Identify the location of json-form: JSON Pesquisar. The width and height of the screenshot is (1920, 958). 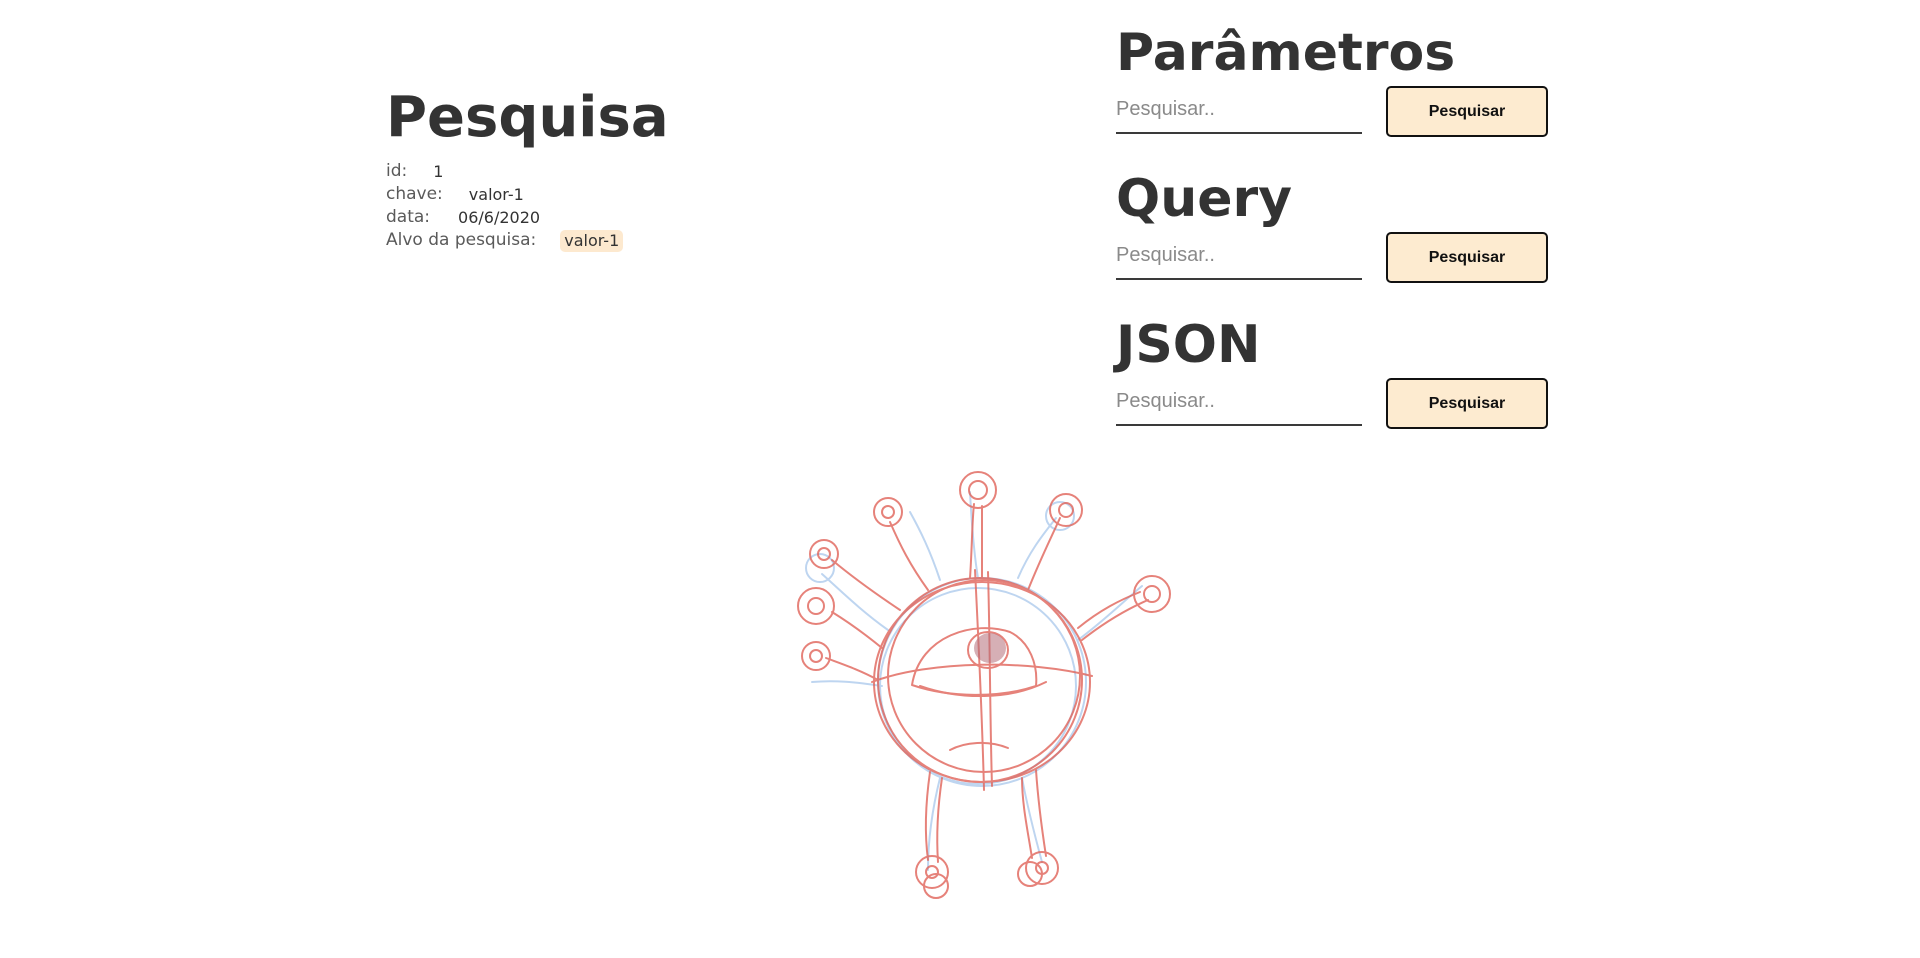
(1336, 385).